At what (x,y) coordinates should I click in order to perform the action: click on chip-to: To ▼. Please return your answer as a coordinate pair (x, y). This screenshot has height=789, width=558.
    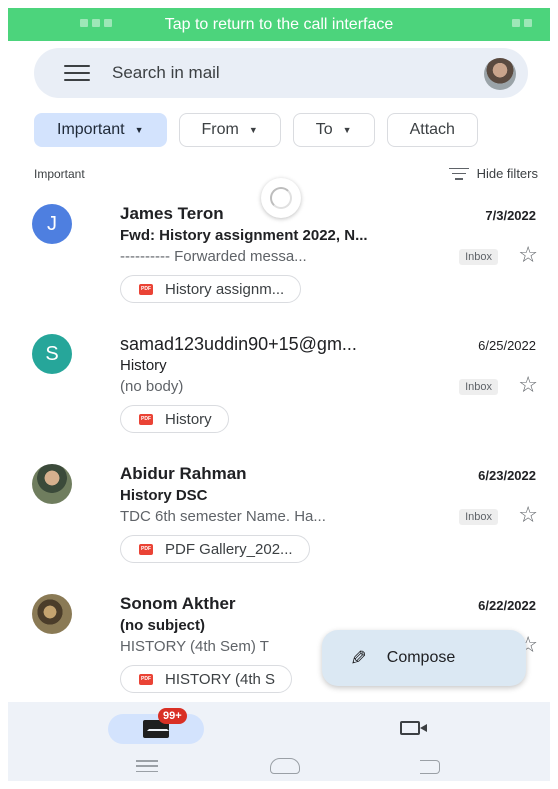
    Looking at the image, I should click on (333, 130).